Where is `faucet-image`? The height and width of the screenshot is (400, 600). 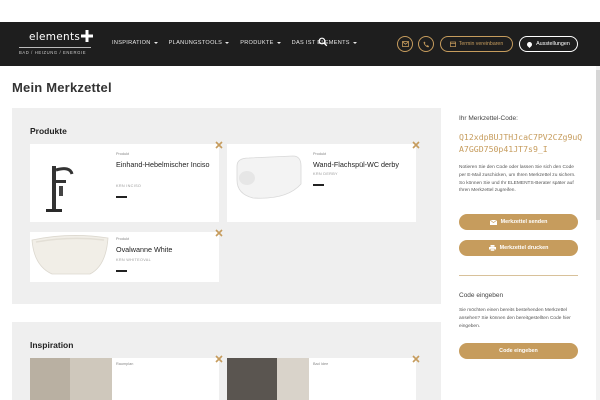
faucet-image is located at coordinates (71, 183).